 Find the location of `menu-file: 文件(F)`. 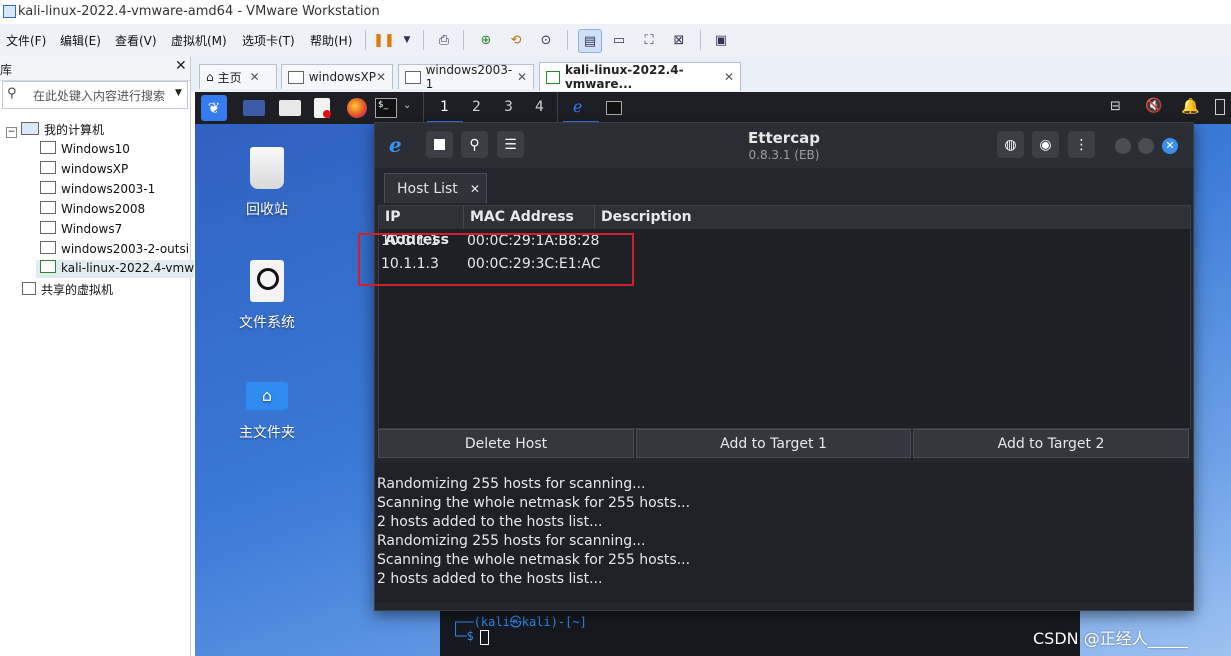

menu-file: 文件(F) is located at coordinates (26, 40).